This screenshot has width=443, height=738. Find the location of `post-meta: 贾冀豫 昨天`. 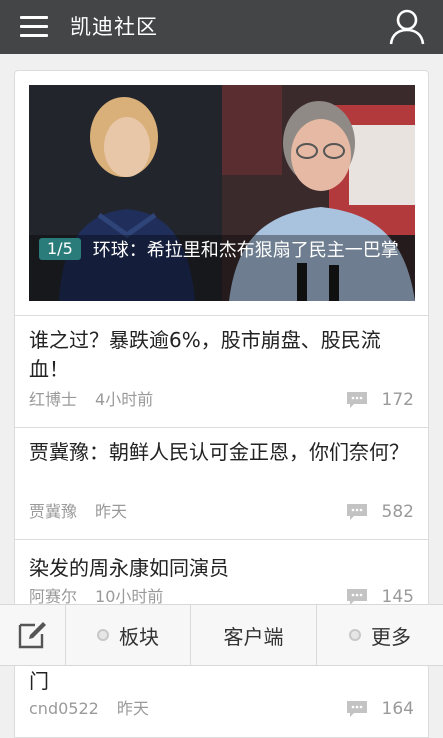

post-meta: 贾冀豫 昨天 is located at coordinates (78, 512).